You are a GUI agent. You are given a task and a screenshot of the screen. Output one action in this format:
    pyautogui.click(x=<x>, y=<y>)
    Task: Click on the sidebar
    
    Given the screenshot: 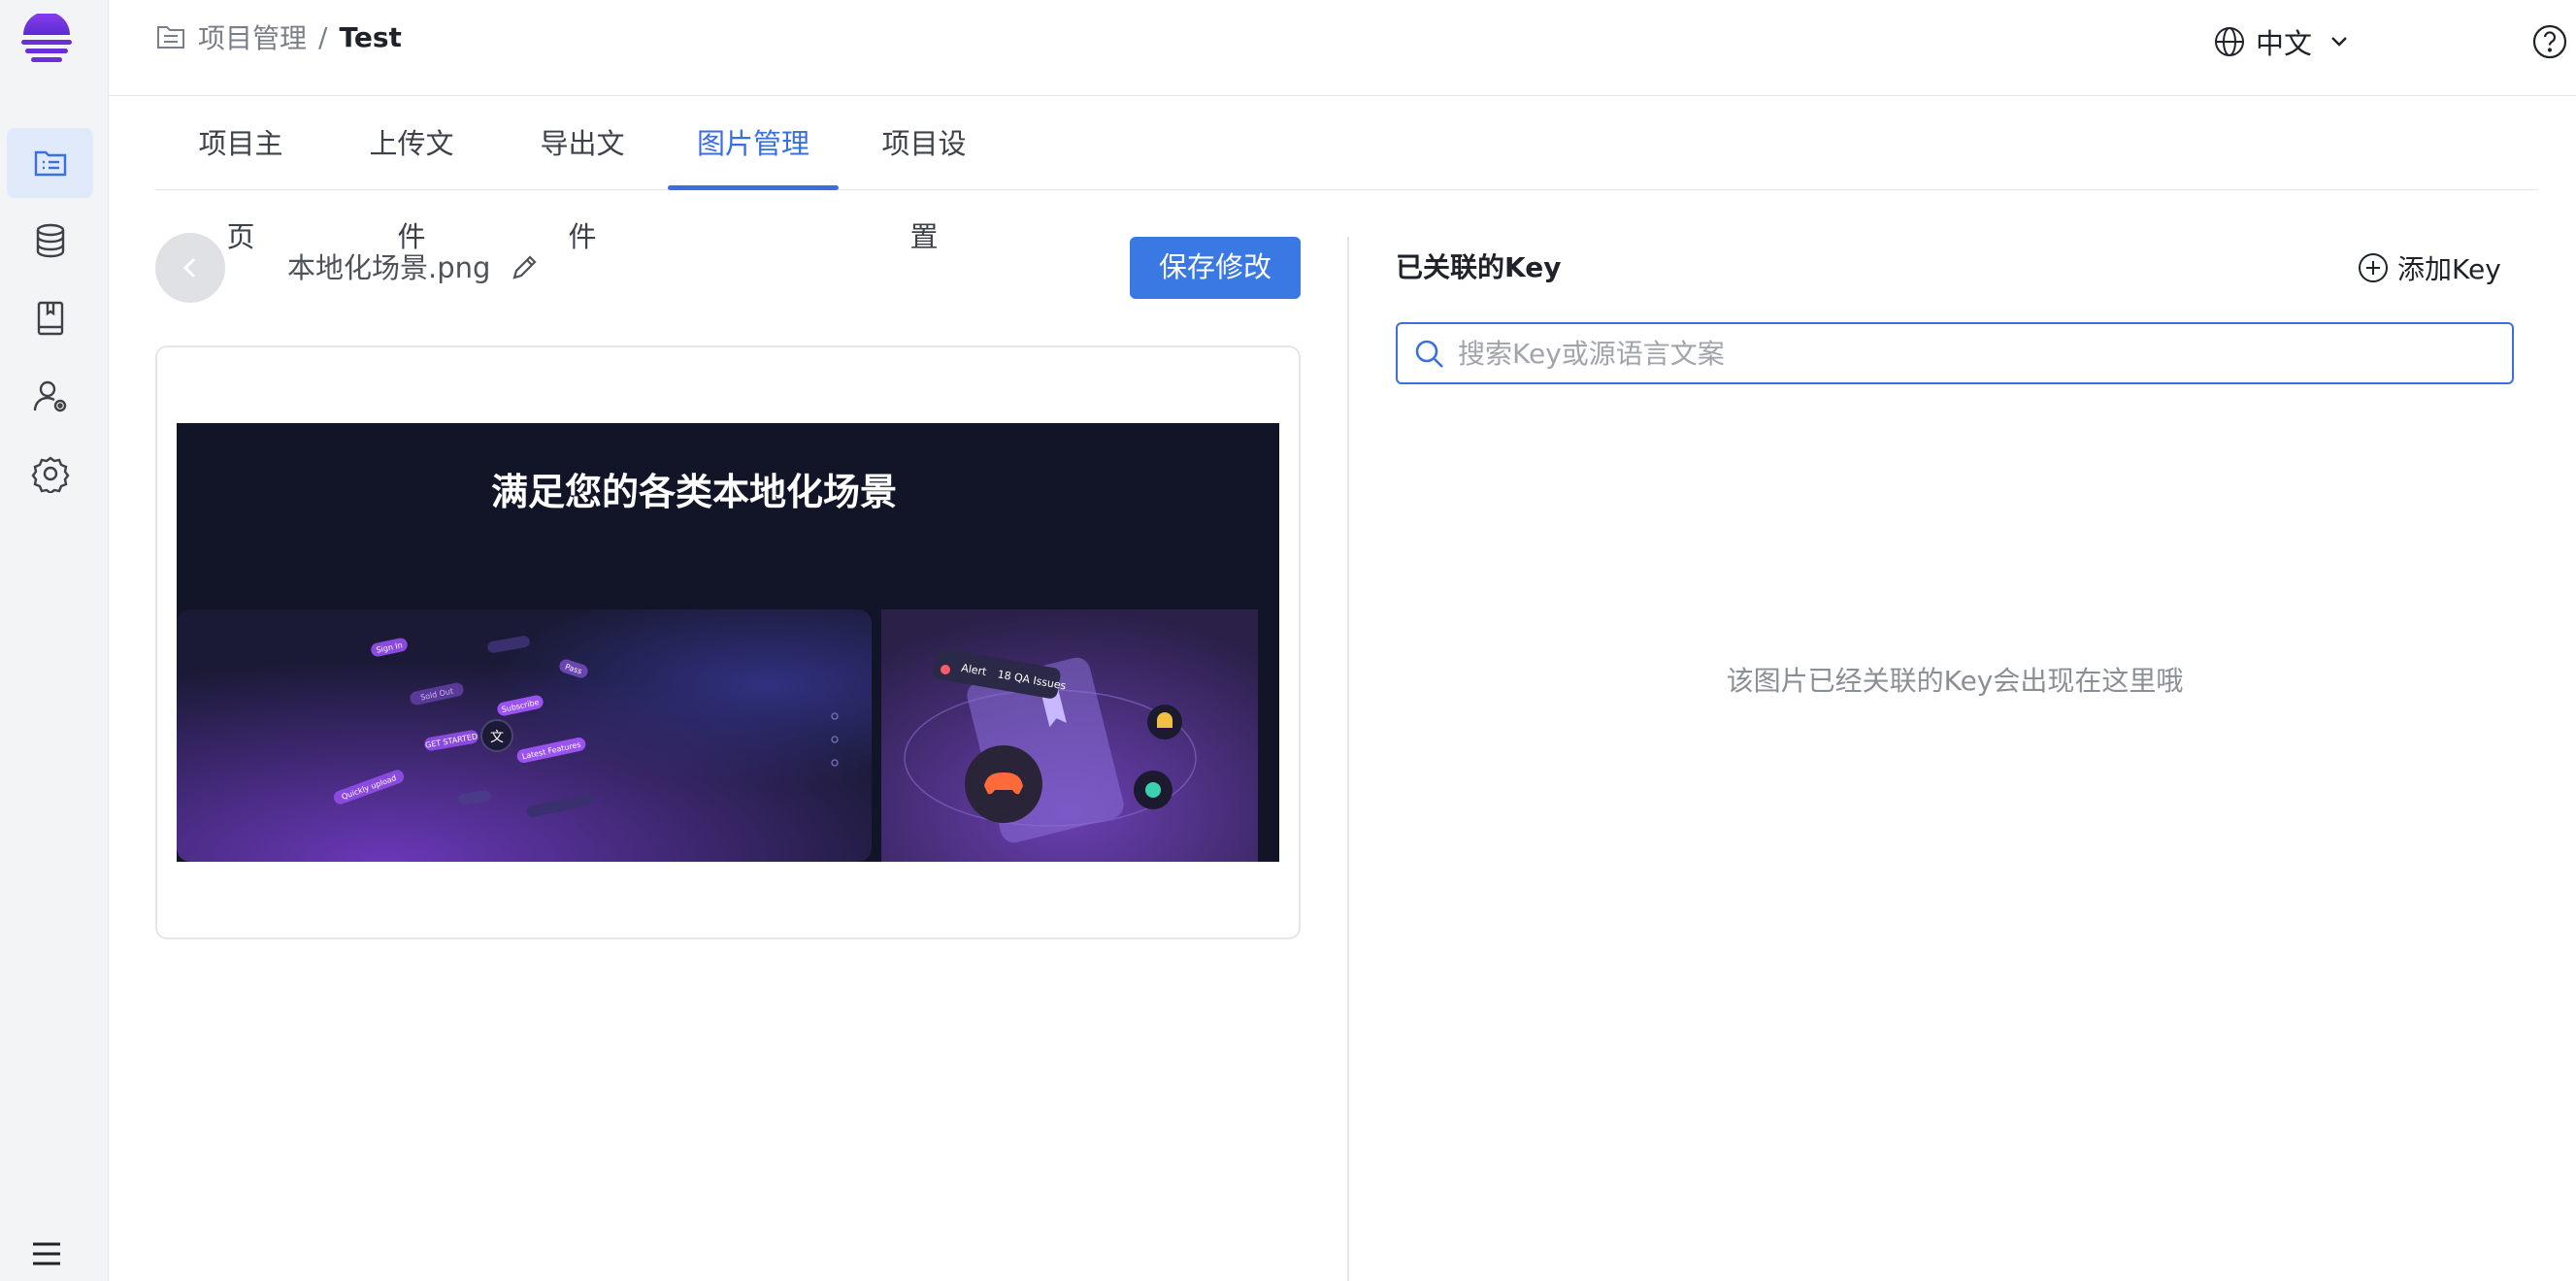 What is the action you would take?
    pyautogui.click(x=54, y=640)
    